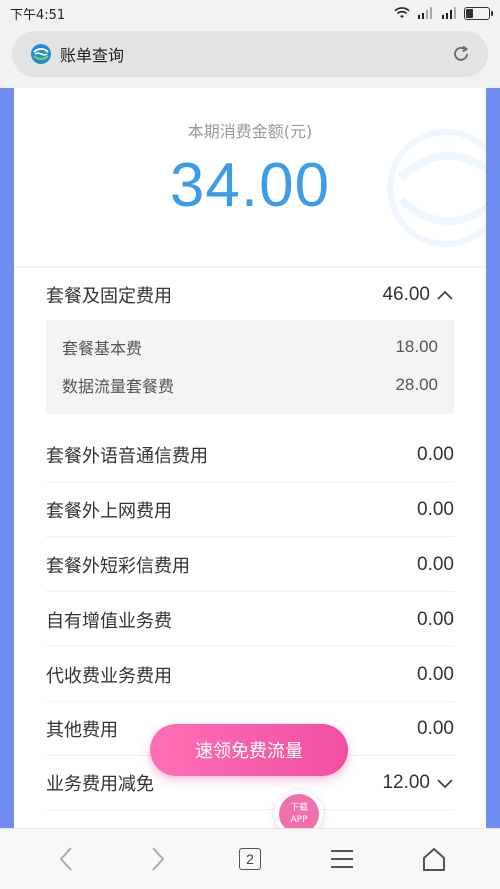  I want to click on bill-item-value: 12.00, so click(406, 782).